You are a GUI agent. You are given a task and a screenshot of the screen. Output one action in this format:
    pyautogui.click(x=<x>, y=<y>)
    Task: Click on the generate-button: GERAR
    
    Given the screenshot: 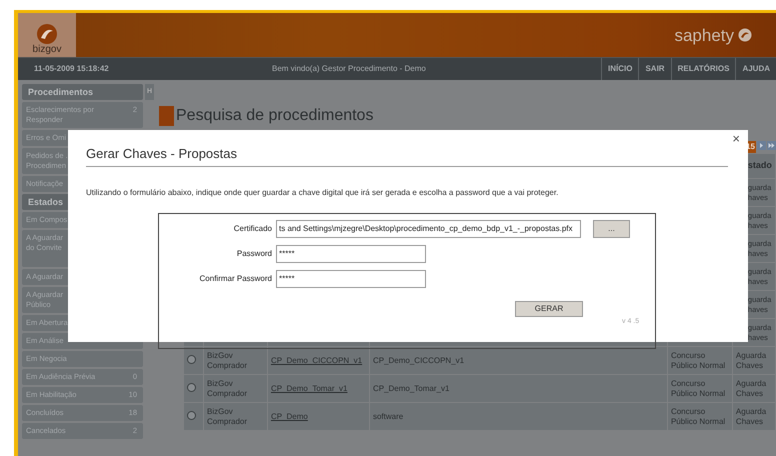 What is the action you would take?
    pyautogui.click(x=549, y=308)
    